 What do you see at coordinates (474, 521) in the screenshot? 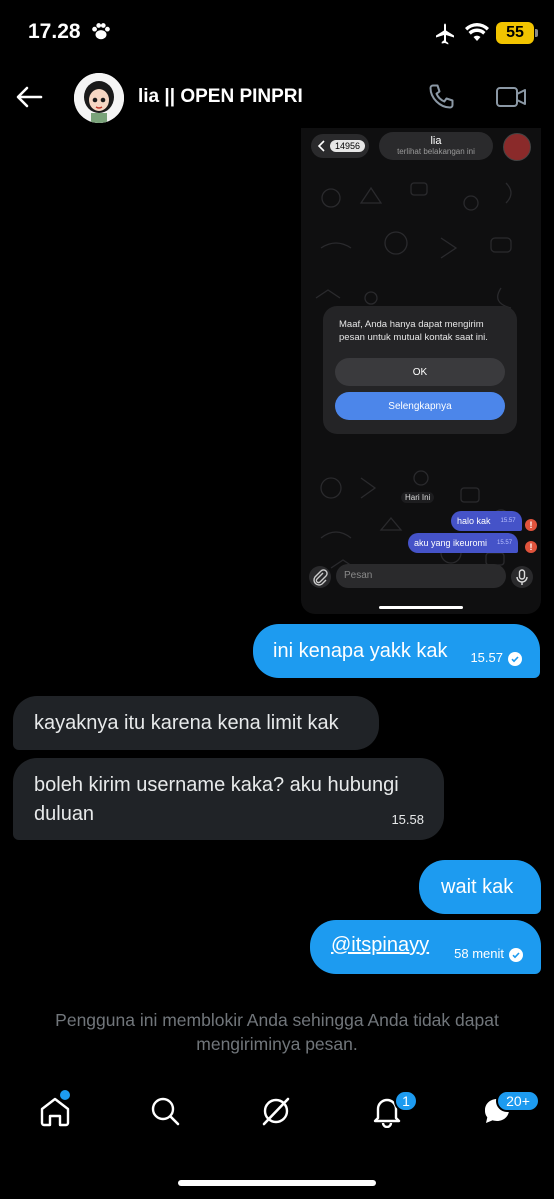
I see `shot-message-text: halo kak` at bounding box center [474, 521].